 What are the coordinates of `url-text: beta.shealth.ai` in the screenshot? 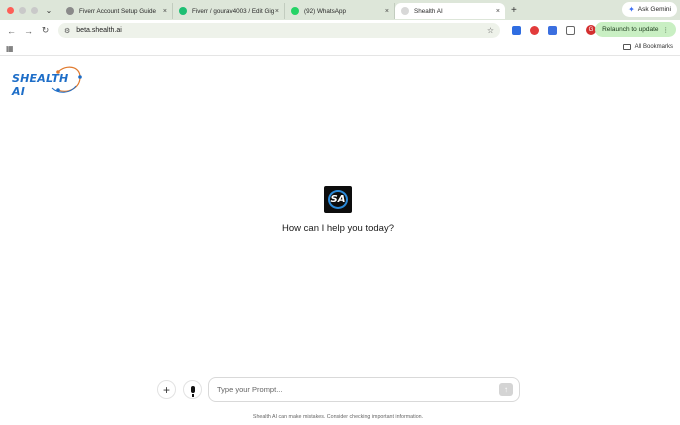 It's located at (99, 30).